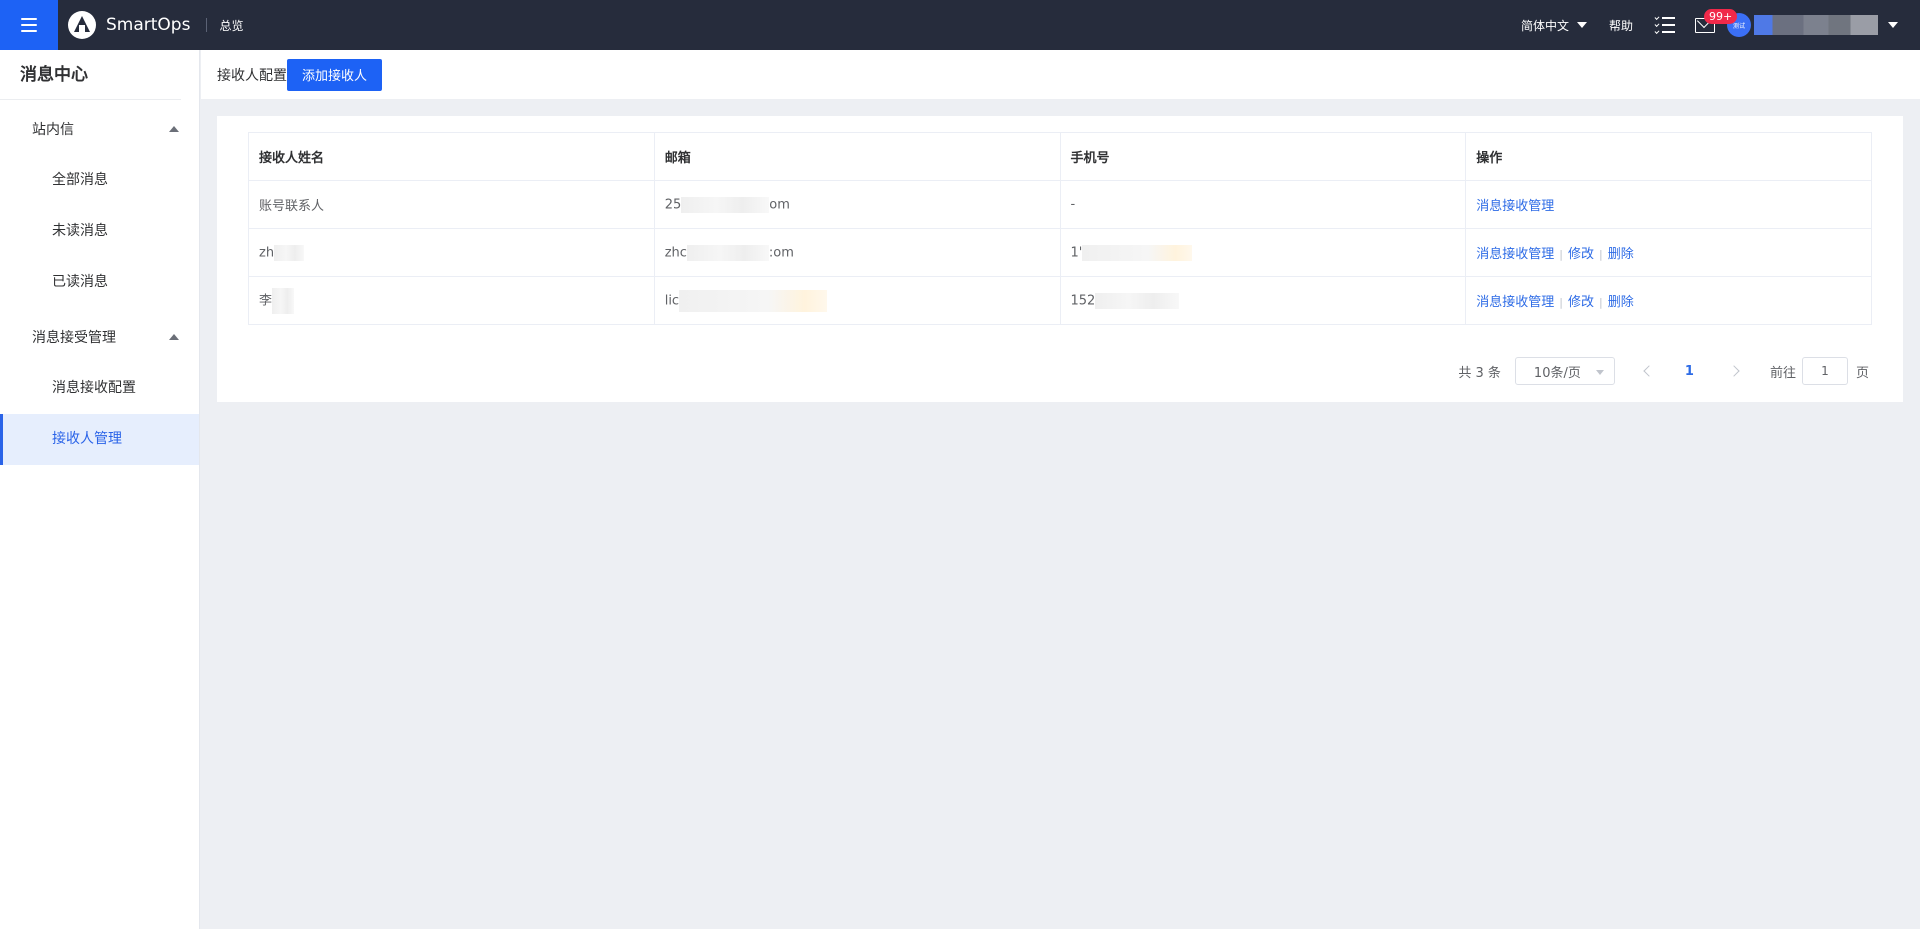  Describe the element at coordinates (1263, 252) in the screenshot. I see `cell-phone: 1'` at that location.